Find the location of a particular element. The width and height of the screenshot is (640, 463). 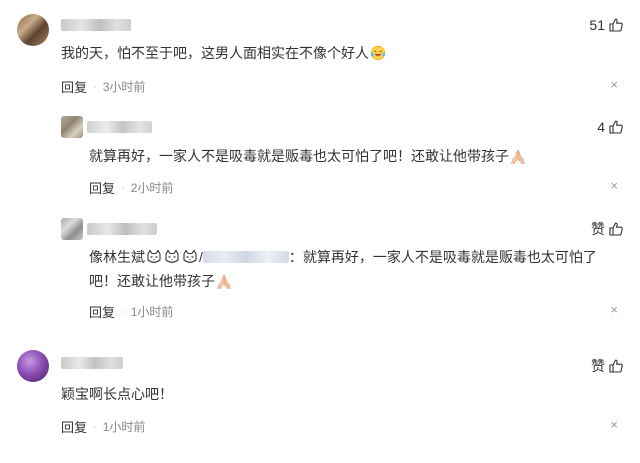

comment-text: 我的天，怕不至于吧，这男人面相实在不像个好人 is located at coordinates (224, 53).